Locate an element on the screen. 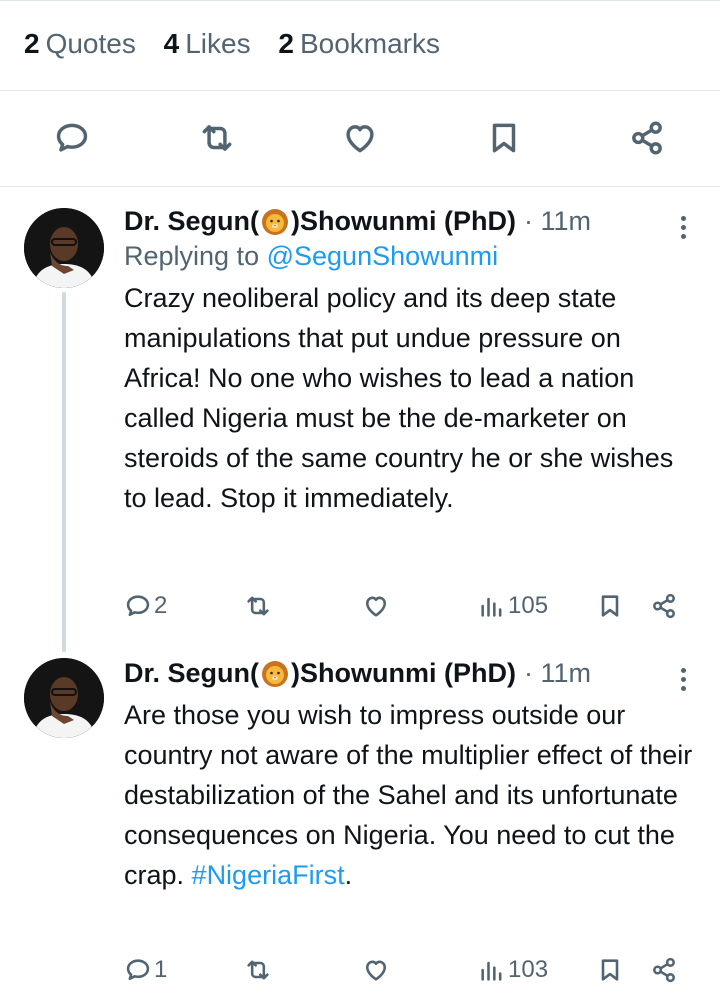 The image size is (720, 997). tweet-2-action-bar: 1 103 is located at coordinates (411, 970).